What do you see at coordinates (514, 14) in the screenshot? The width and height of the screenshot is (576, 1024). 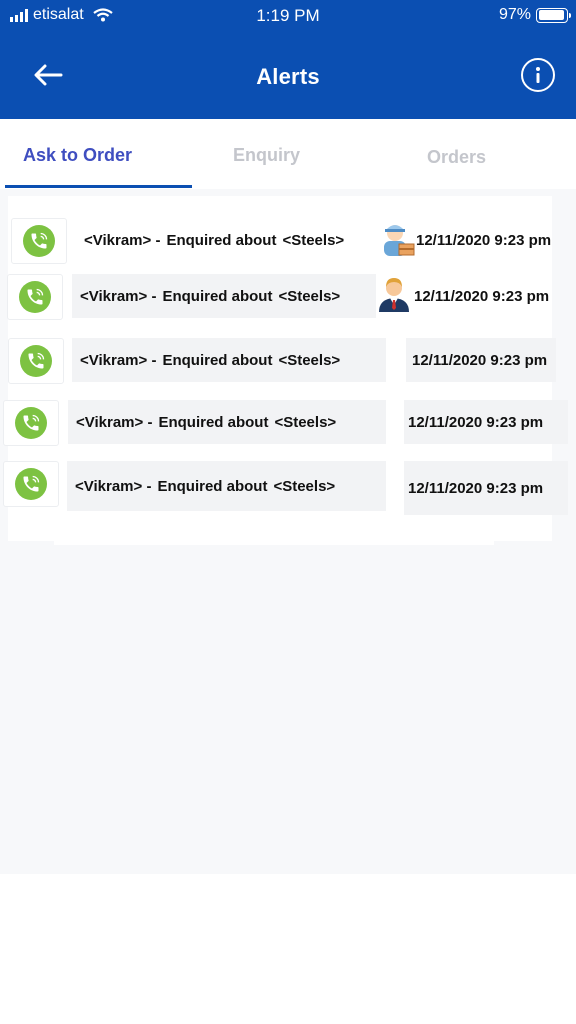 I see `battery-percent: 97%` at bounding box center [514, 14].